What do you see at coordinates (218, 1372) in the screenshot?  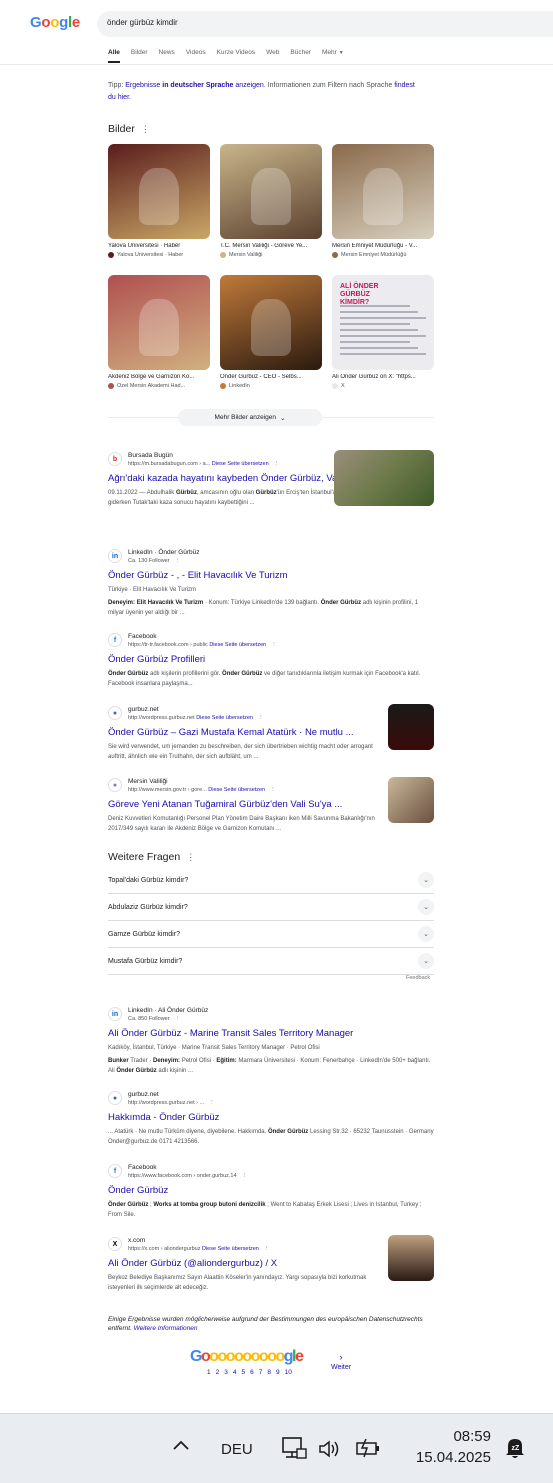 I see `page-2-link: 2` at bounding box center [218, 1372].